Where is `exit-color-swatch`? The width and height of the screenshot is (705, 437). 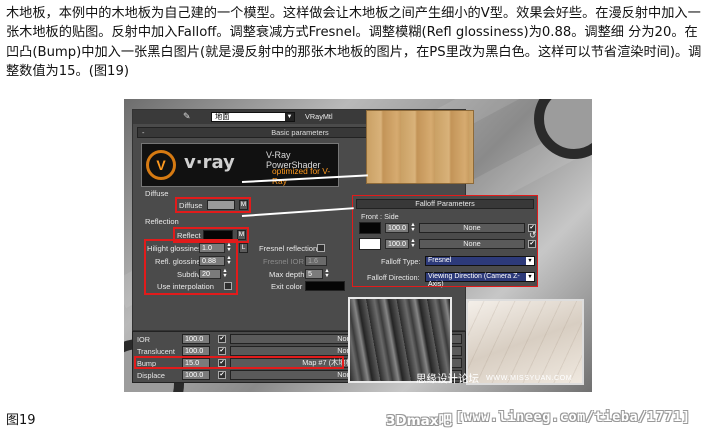 exit-color-swatch is located at coordinates (325, 286).